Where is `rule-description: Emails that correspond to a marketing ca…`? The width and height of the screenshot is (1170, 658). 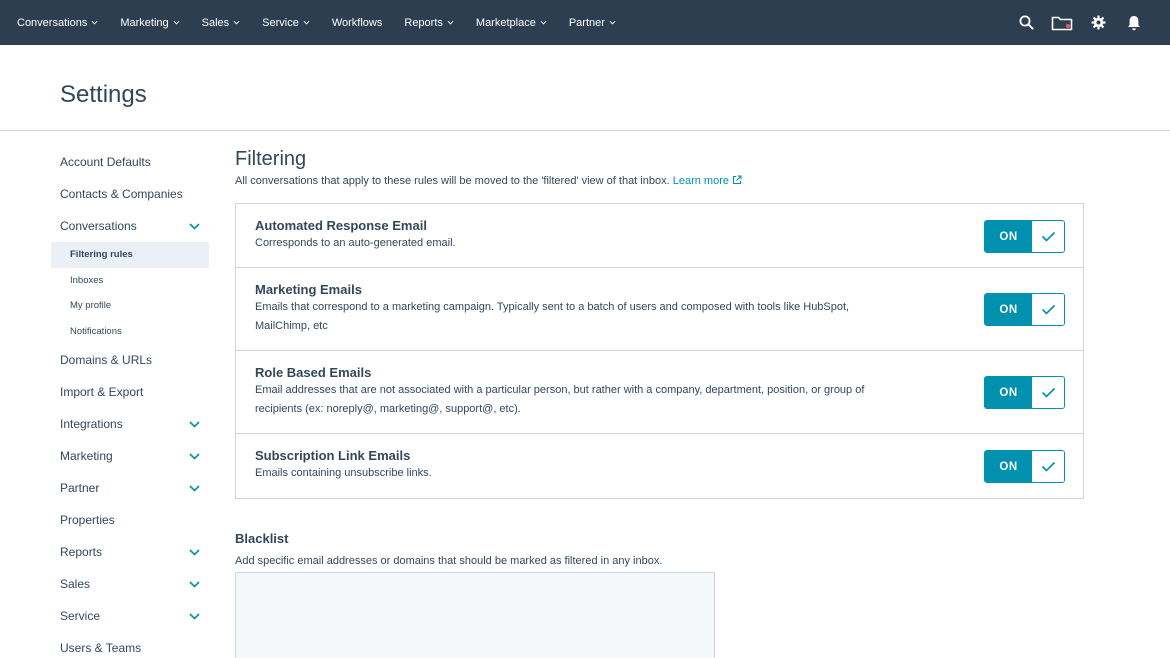 rule-description: Emails that correspond to a marketing ca… is located at coordinates (552, 316).